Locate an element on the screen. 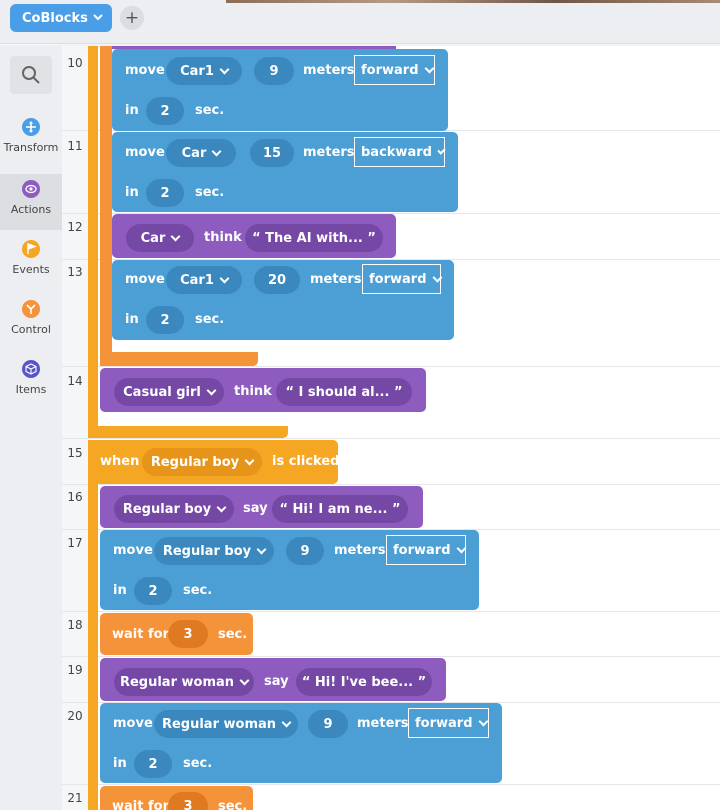 The image size is (720, 810). actor-dropdown: Regular woman is located at coordinates (184, 682).